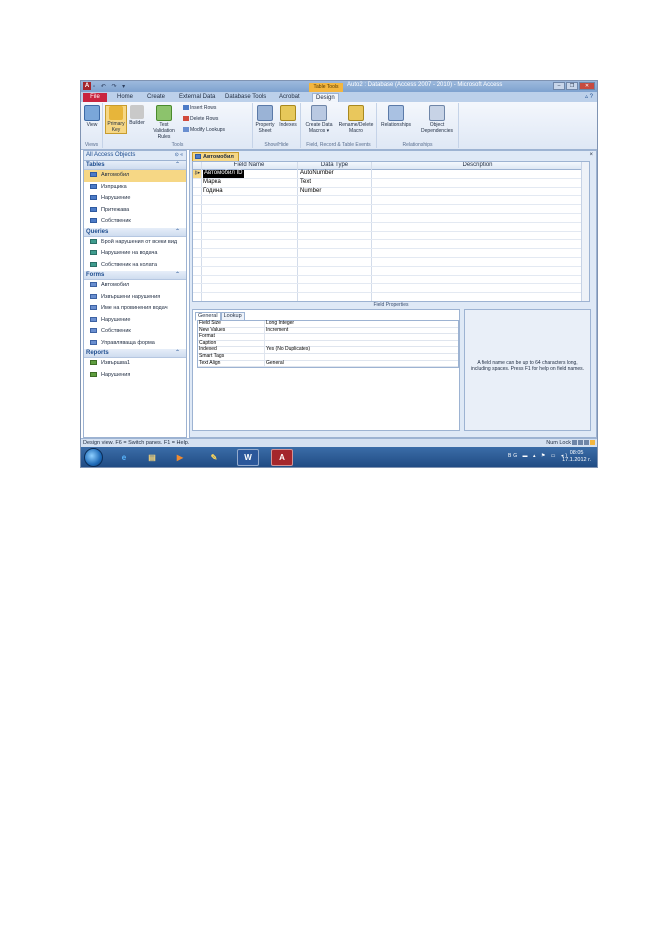 Image resolution: width=655 pixels, height=926 pixels. I want to click on property-row: New Values Increment, so click(328, 331).